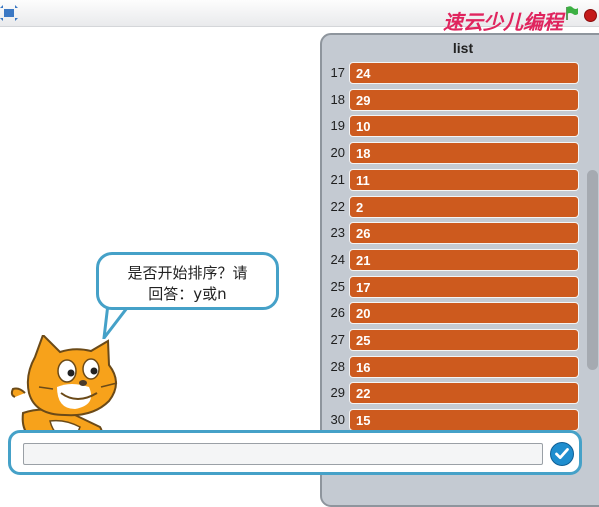 The width and height of the screenshot is (599, 507). Describe the element at coordinates (363, 100) in the screenshot. I see `list-item-value: 29` at that location.